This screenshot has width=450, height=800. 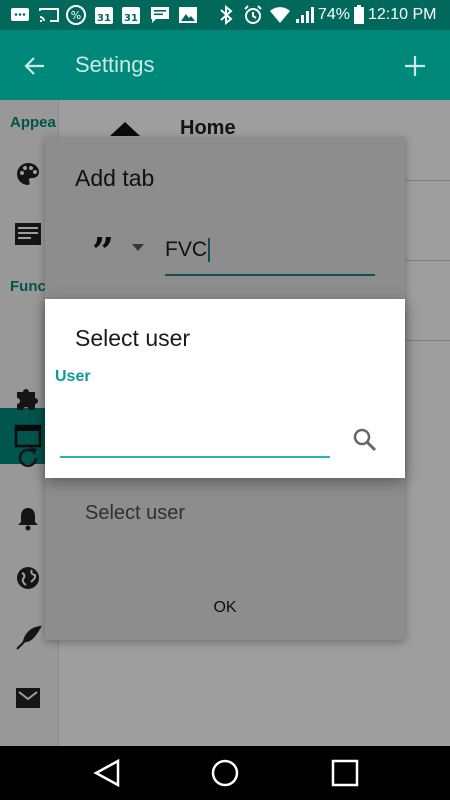 I want to click on page-title: Settings, so click(x=115, y=64).